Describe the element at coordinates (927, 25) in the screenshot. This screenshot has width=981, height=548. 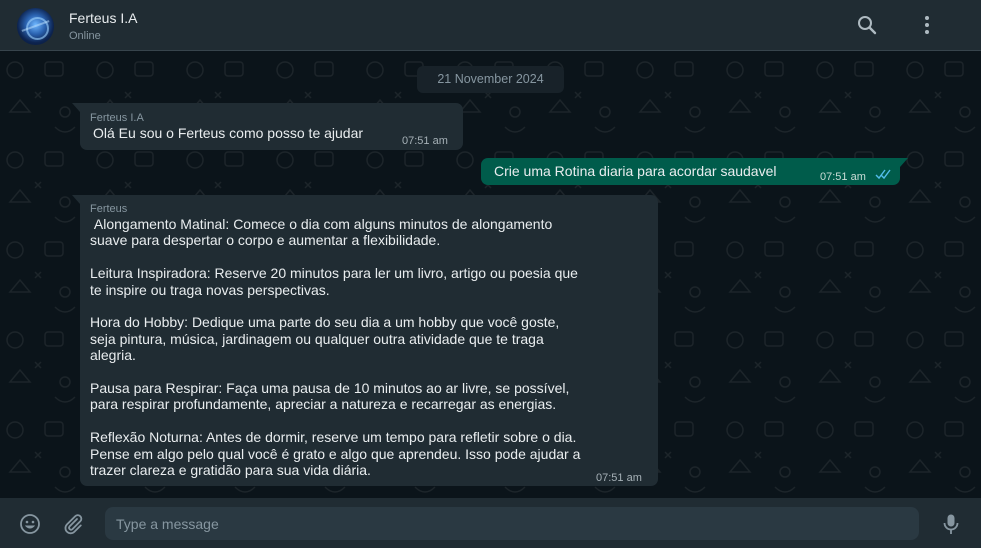
I see `more-vert-icon` at that location.